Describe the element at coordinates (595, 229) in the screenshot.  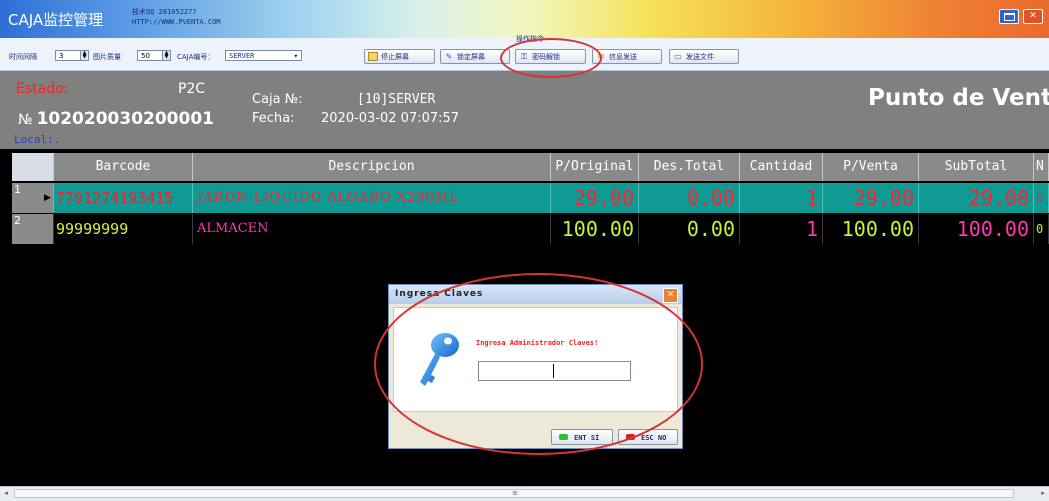
I see `cell-p-original: 100.00` at that location.